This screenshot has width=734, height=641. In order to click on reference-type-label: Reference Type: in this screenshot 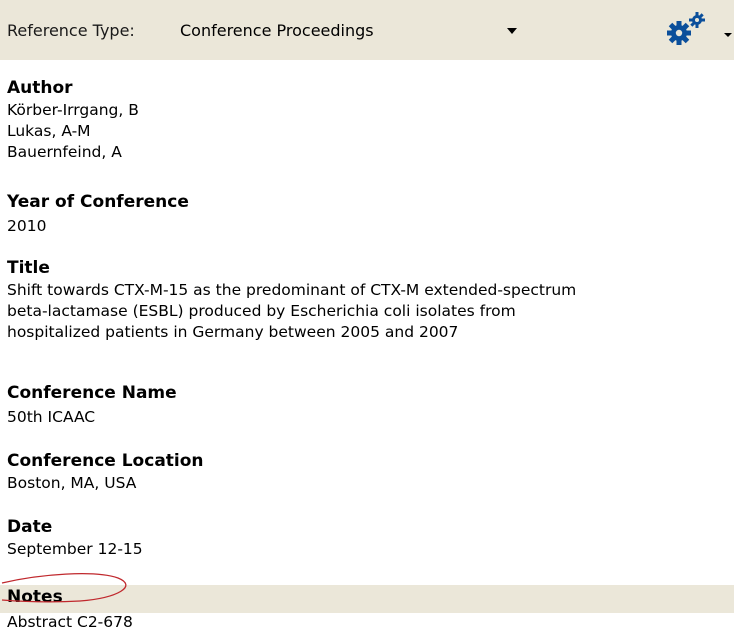, I will do `click(71, 30)`.